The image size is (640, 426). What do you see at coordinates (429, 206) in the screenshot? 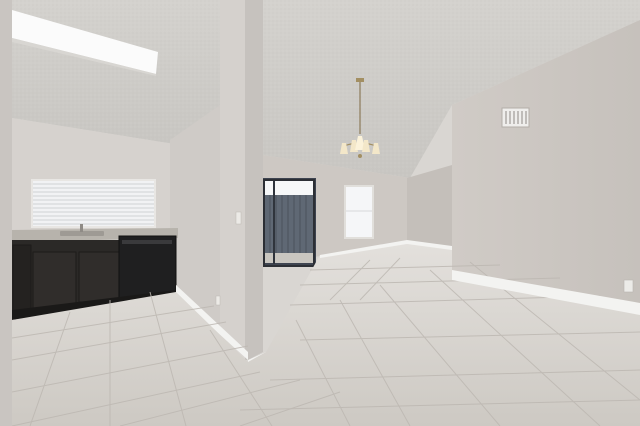
I see `back-right-wall` at bounding box center [429, 206].